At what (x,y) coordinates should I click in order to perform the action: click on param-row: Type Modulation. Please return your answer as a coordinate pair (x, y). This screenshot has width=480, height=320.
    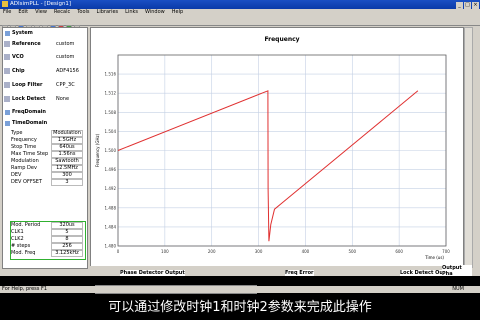
    Looking at the image, I should click on (47, 133).